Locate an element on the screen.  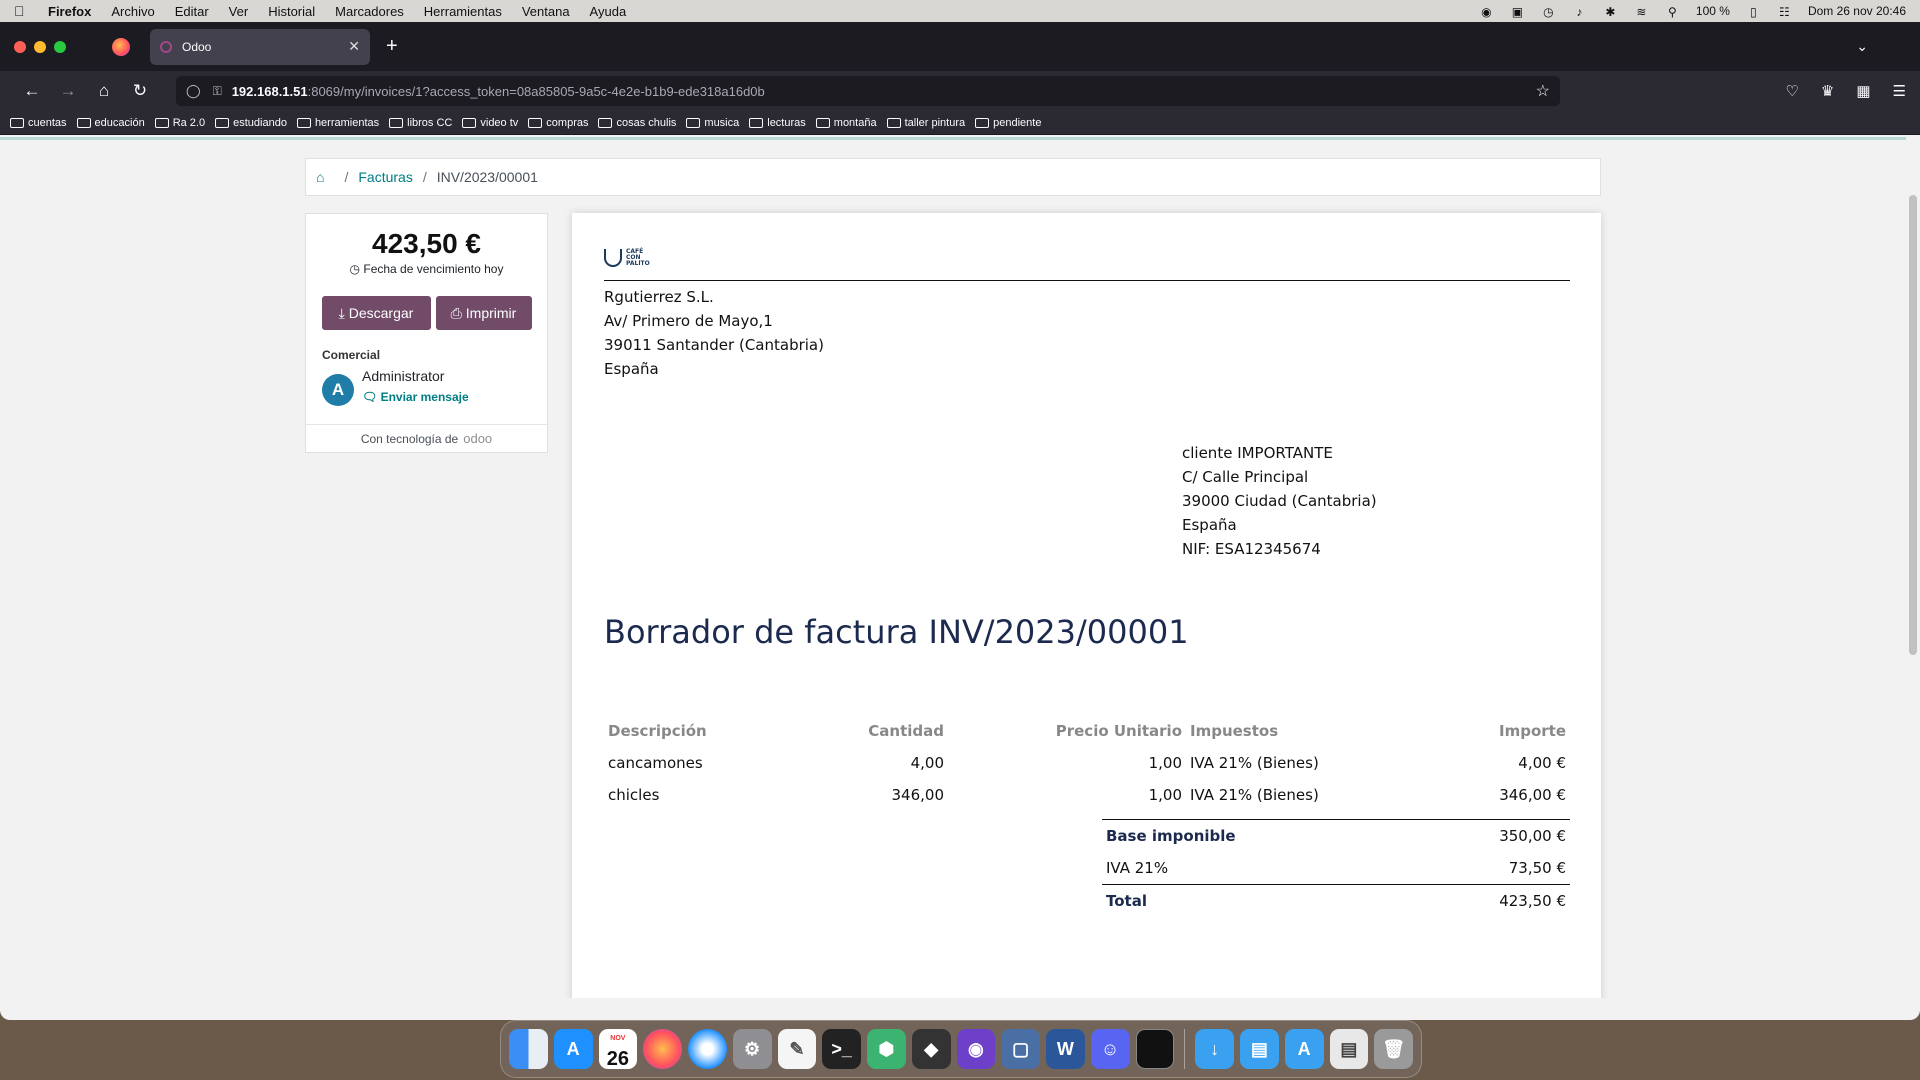
forward-icon: → is located at coordinates (68, 91).